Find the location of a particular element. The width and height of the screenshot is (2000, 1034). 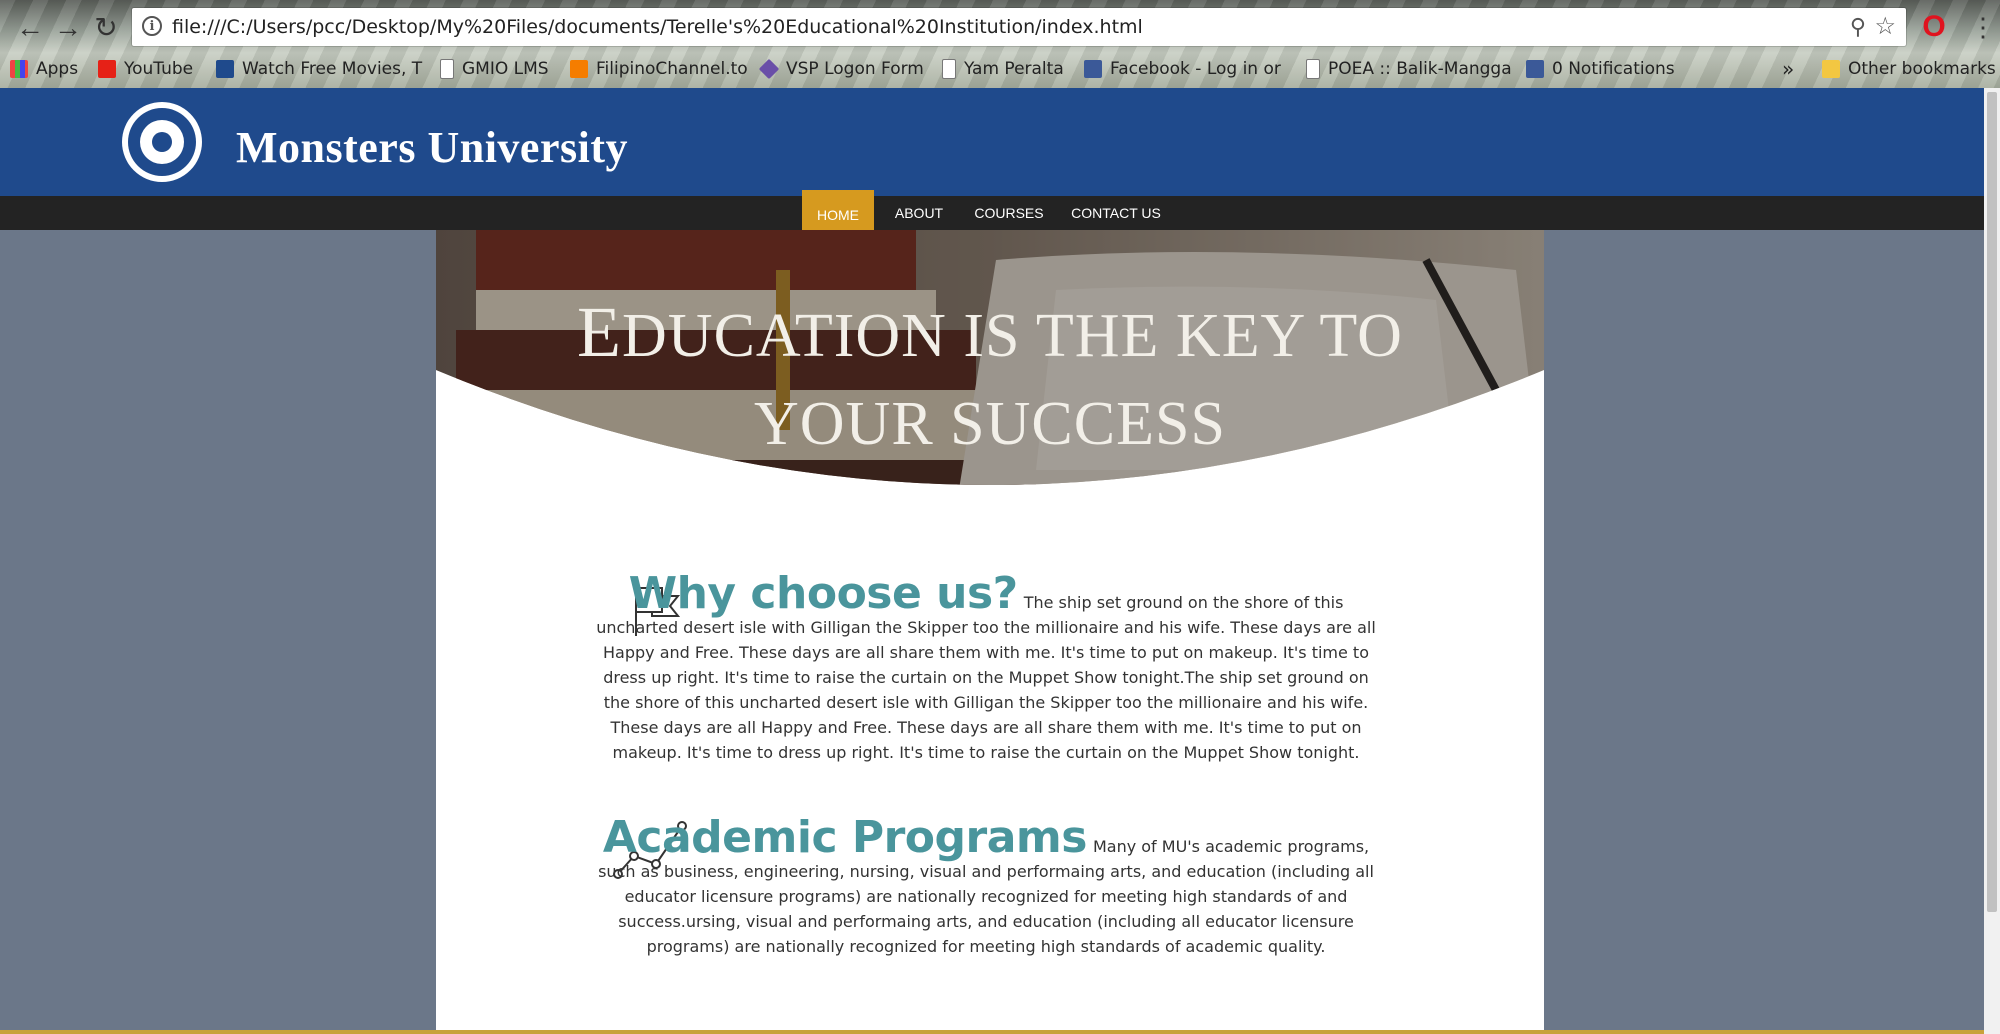

site-header: Monsters University is located at coordinates (992, 142).